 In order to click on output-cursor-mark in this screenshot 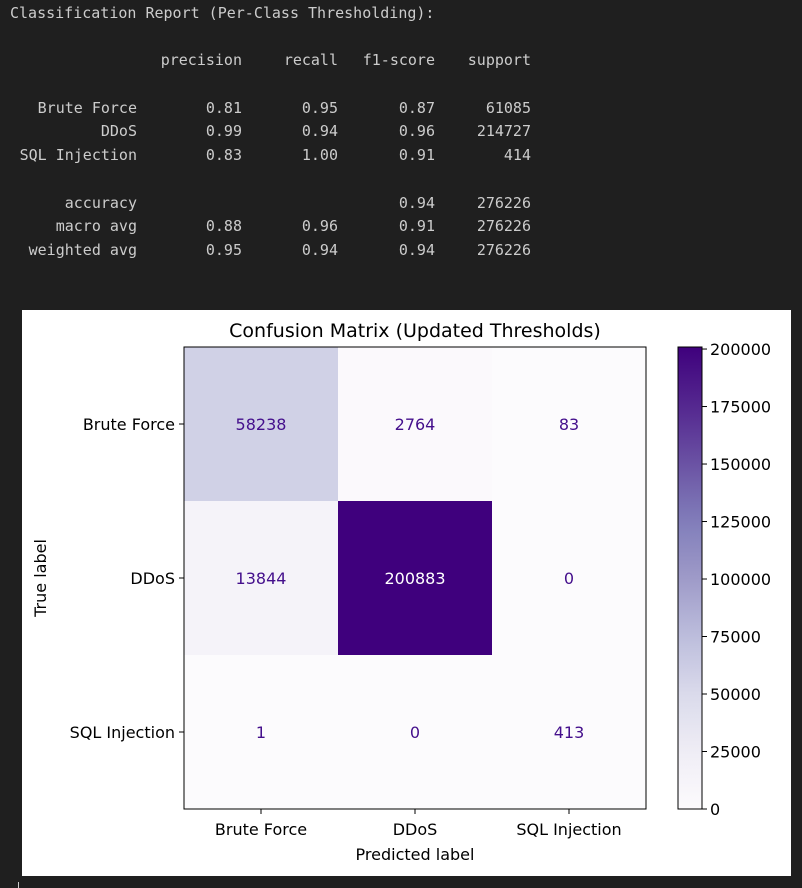, I will do `click(21, 885)`.